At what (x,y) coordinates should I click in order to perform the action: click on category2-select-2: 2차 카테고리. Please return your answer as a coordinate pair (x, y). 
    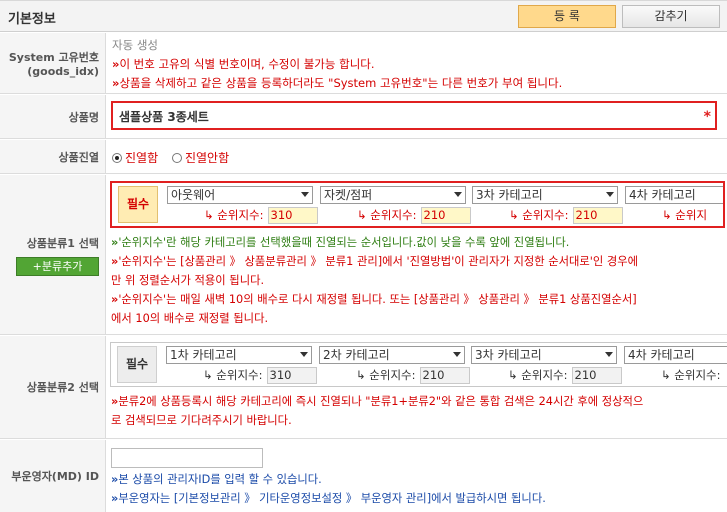
    Looking at the image, I should click on (392, 355).